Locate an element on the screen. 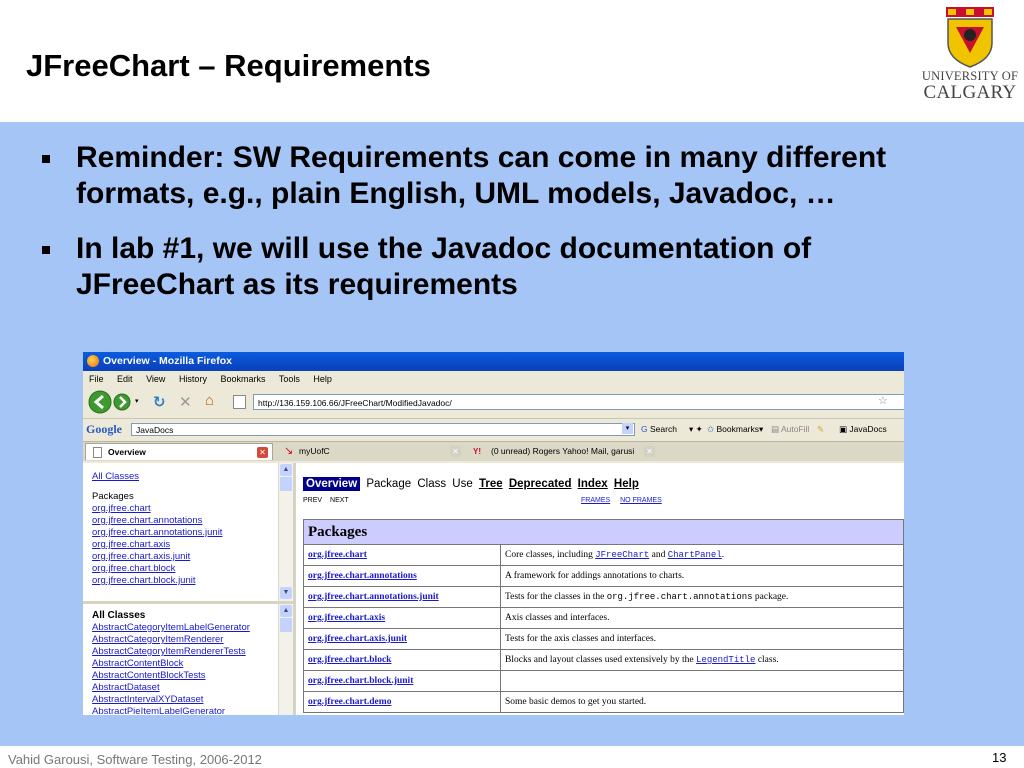 This screenshot has height=768, width=1024. class-link: AbstractIntervalXYDataset is located at coordinates (171, 700).